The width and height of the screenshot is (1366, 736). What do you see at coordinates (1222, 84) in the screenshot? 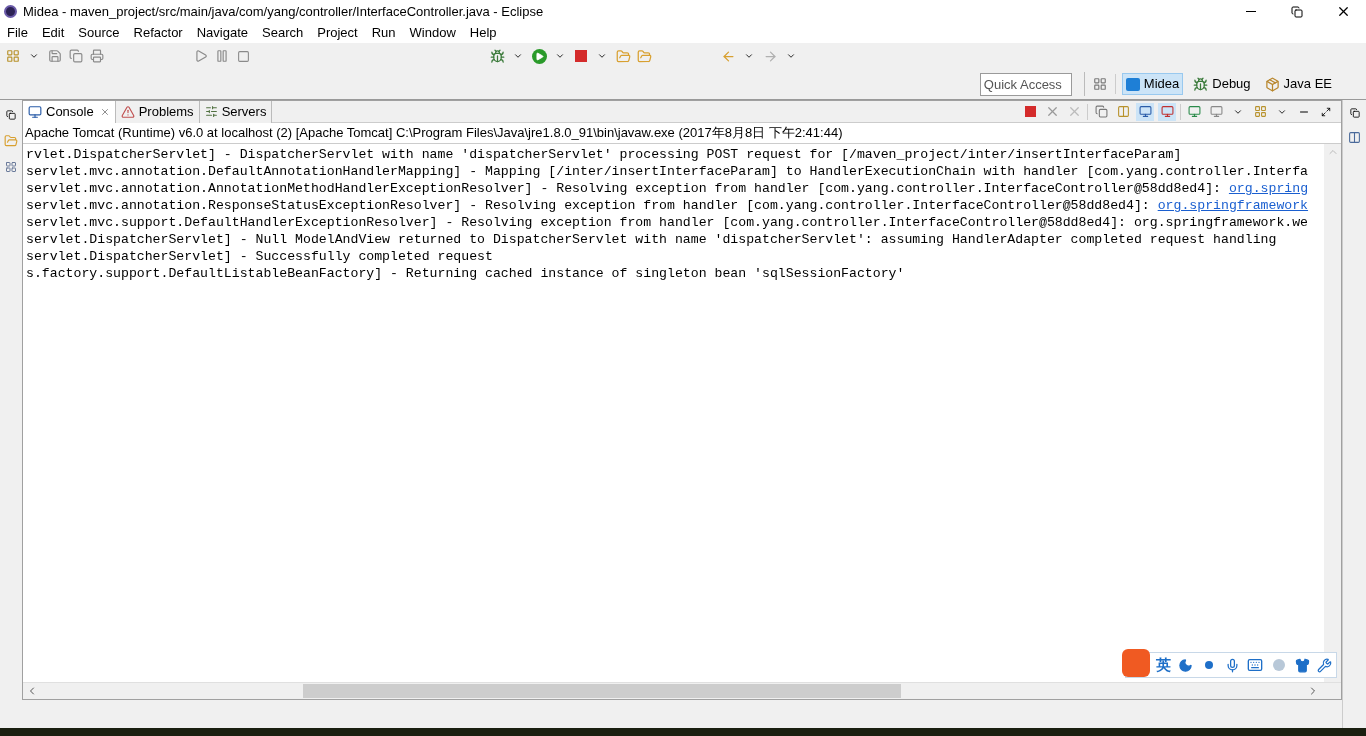
I see `perspective-button: Debug` at bounding box center [1222, 84].